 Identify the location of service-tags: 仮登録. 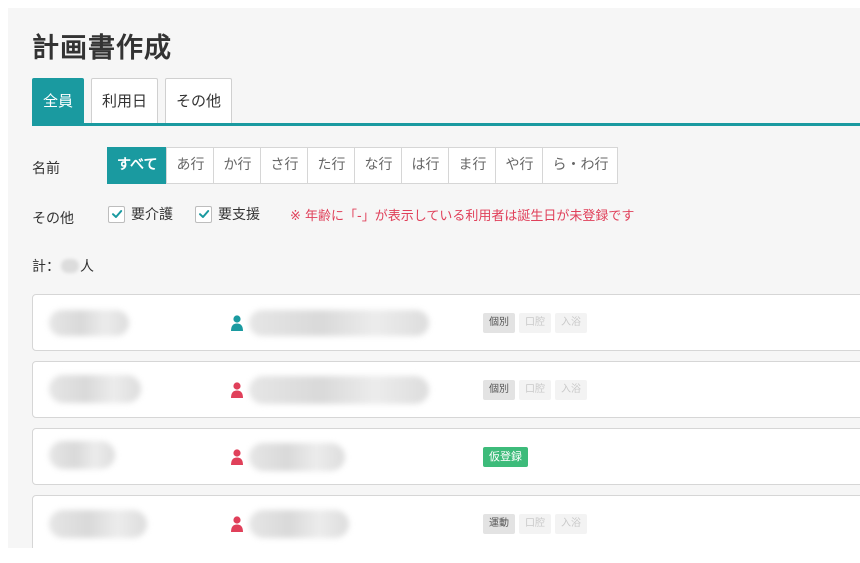
(505, 457).